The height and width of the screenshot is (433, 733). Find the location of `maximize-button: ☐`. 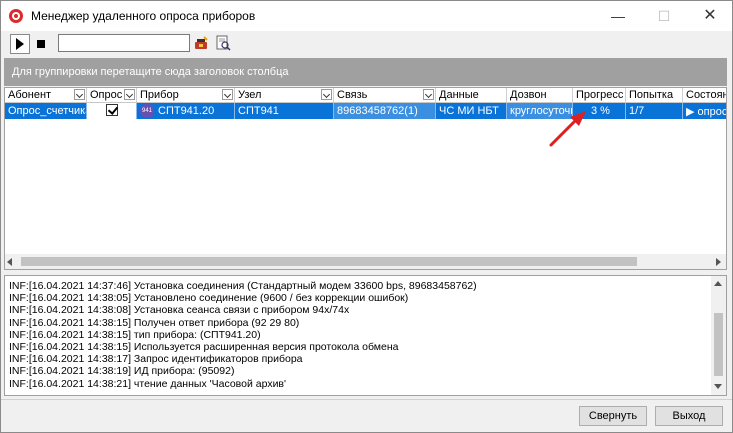

maximize-button: ☐ is located at coordinates (664, 16).